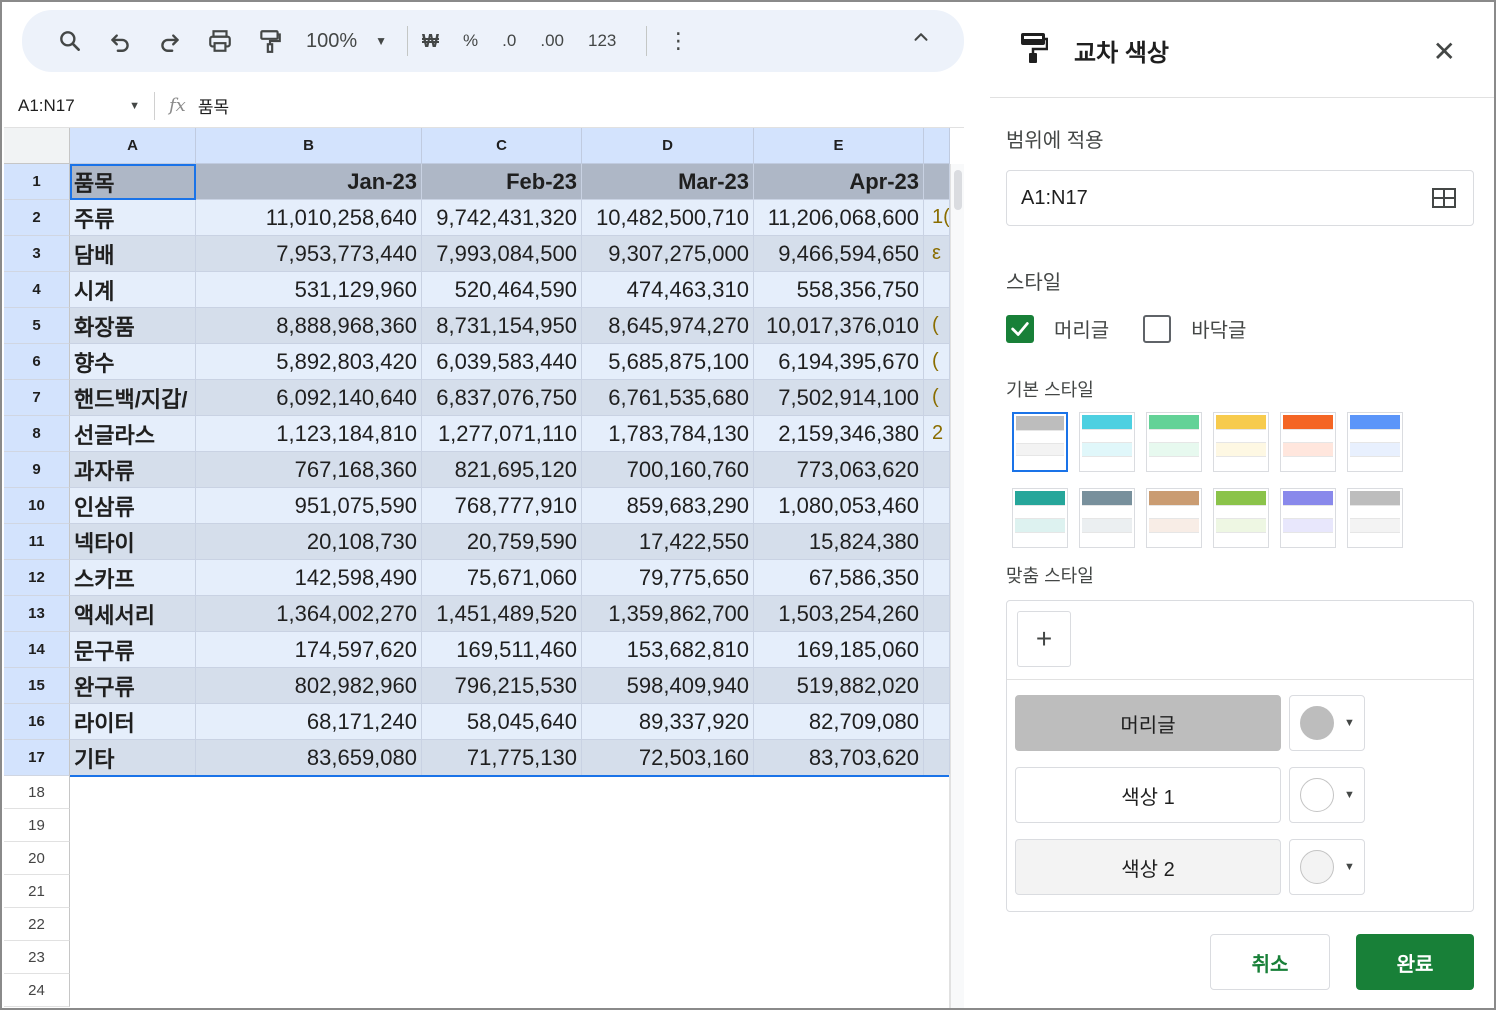 This screenshot has height=1010, width=1496. Describe the element at coordinates (937, 254) in the screenshot. I see `cell: ε` at that location.